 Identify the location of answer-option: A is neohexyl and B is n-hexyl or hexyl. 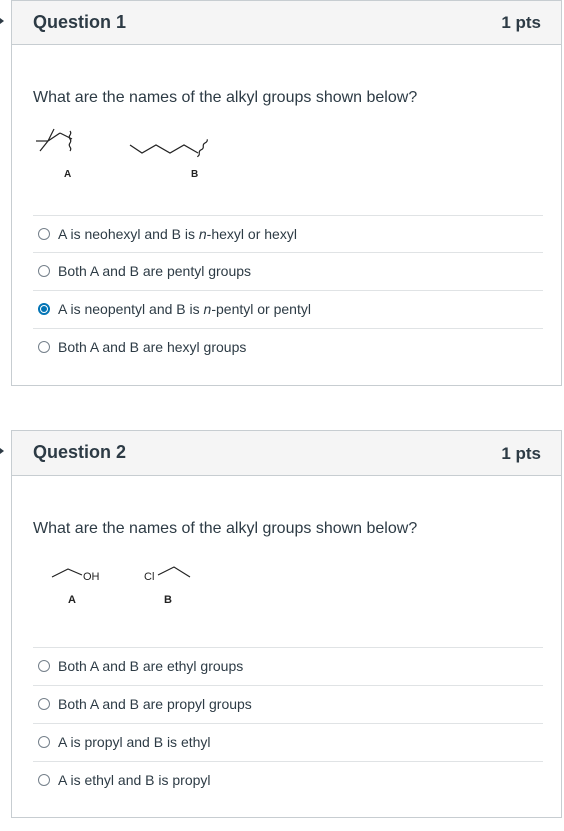
(288, 233).